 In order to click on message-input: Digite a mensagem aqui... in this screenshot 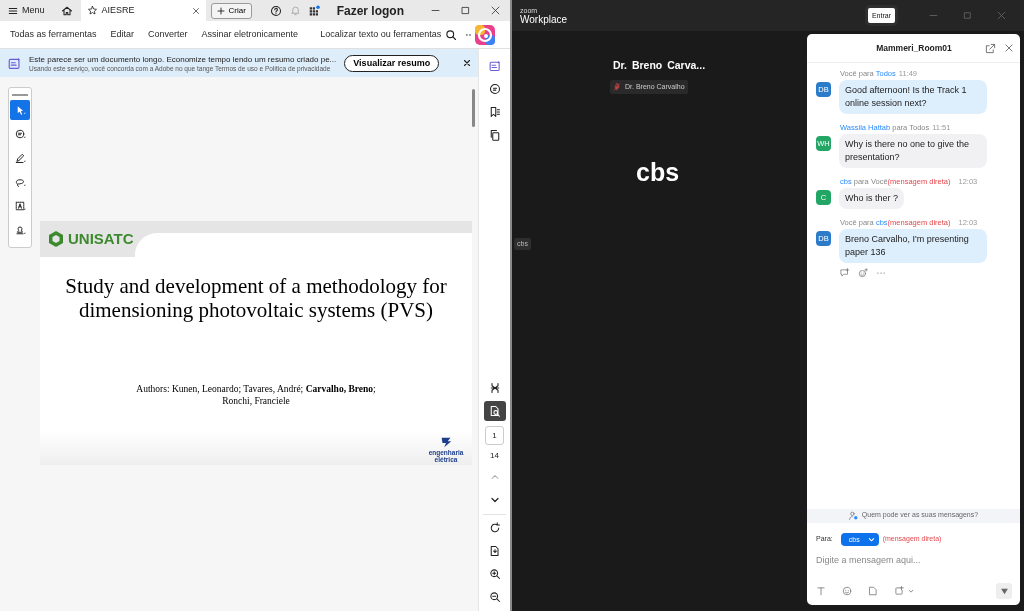, I will do `click(914, 560)`.